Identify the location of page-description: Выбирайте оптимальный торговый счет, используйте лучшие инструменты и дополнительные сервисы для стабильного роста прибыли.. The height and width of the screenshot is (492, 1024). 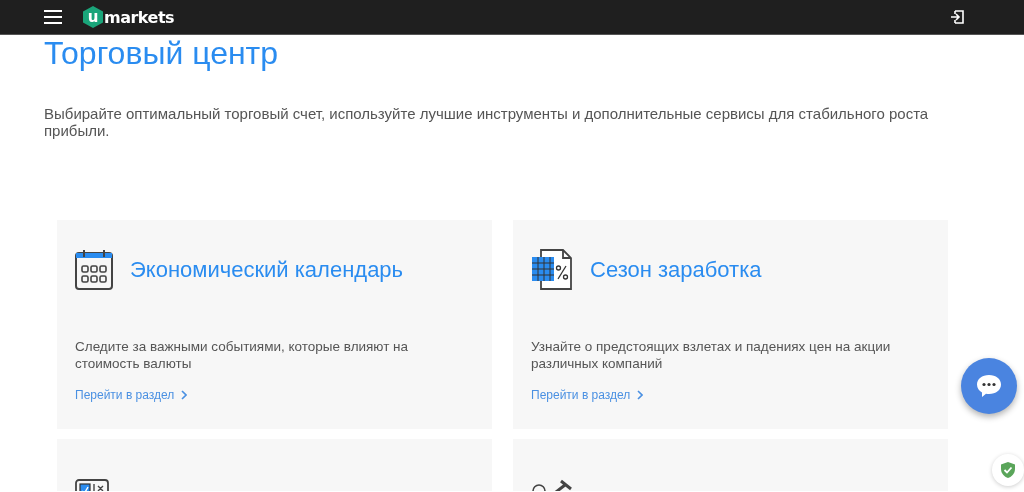
(487, 122).